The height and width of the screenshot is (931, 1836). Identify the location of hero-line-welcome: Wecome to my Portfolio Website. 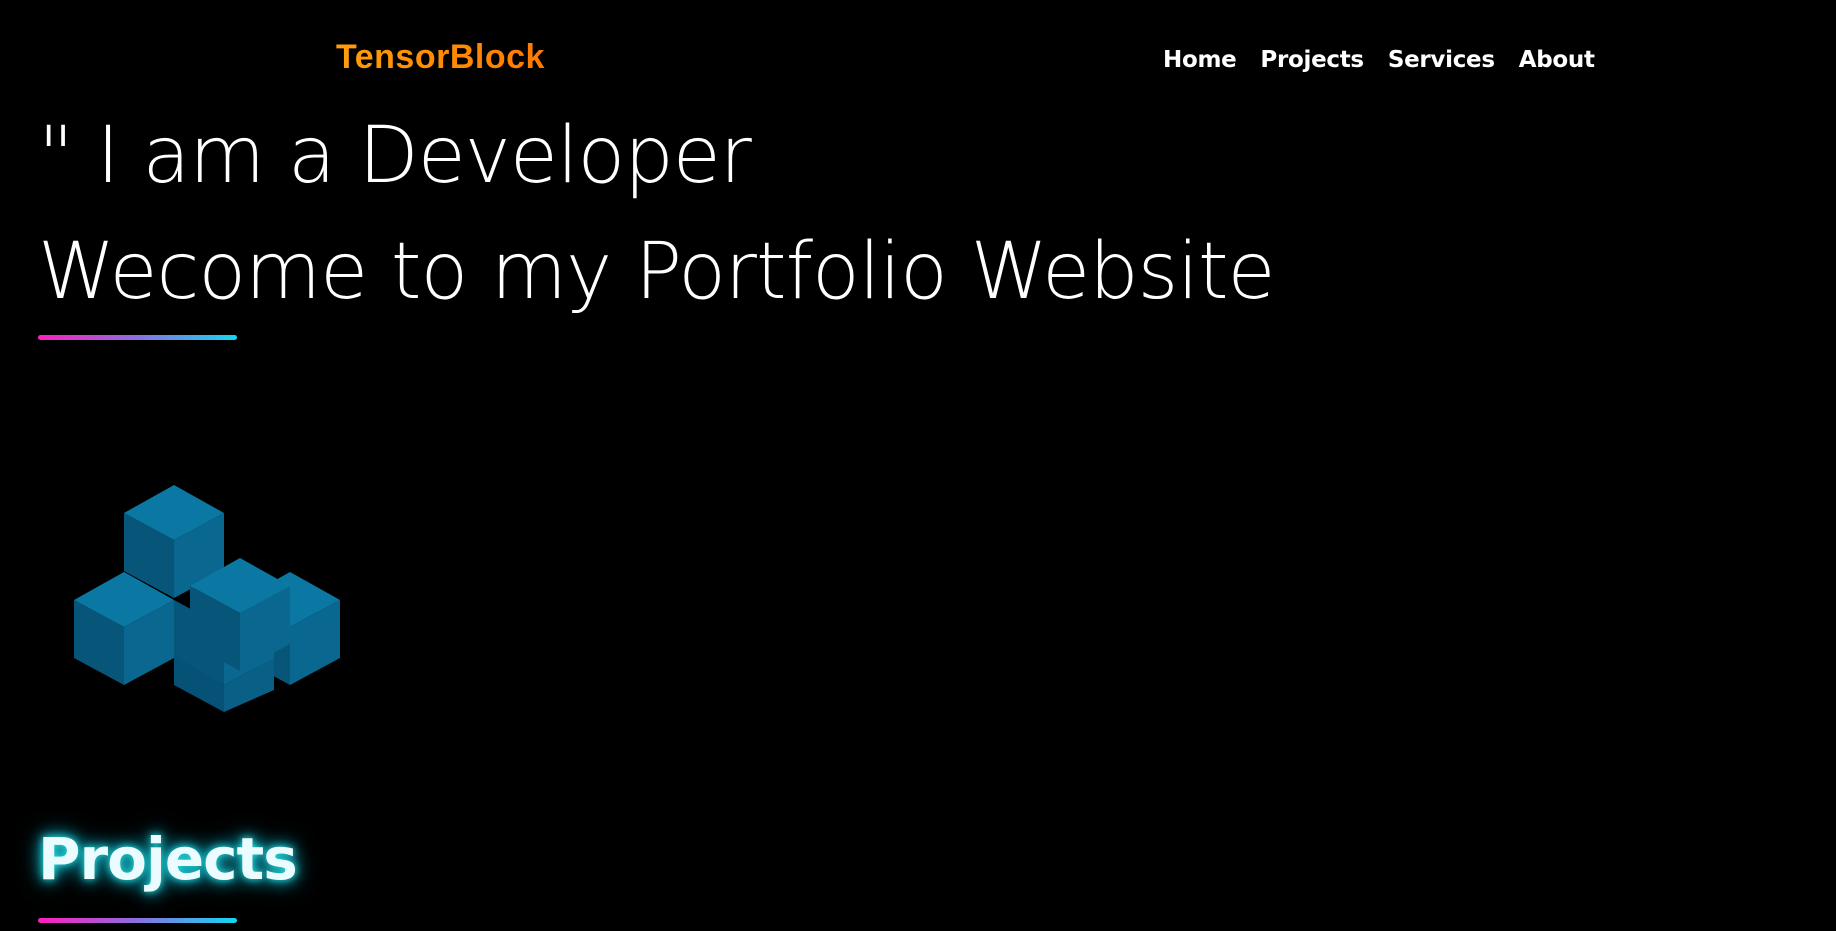
(657, 272).